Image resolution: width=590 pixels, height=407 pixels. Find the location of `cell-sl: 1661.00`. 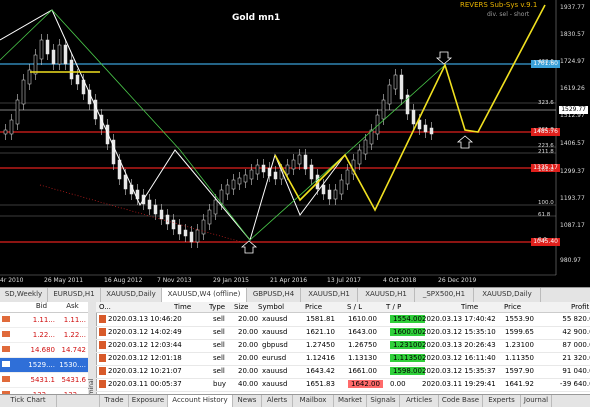

cell-sl: 1661.00 is located at coordinates (362, 371).